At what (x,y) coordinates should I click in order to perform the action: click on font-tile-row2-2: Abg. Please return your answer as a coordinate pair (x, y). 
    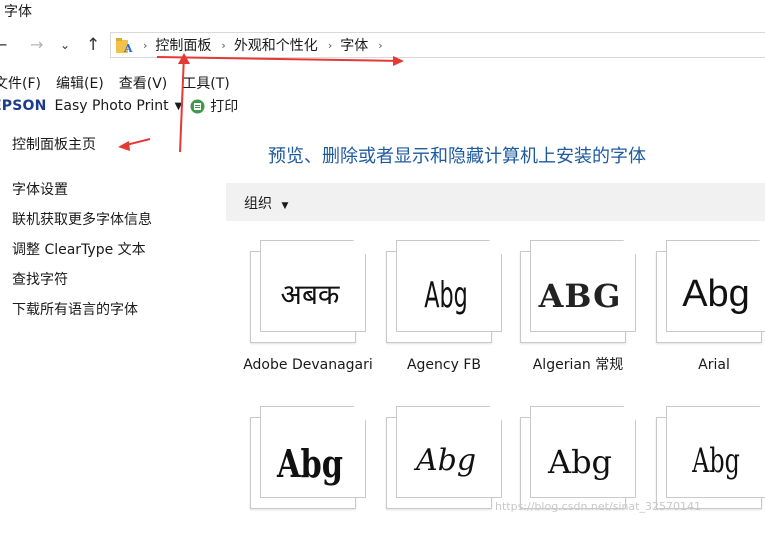
    Looking at the image, I should click on (446, 475).